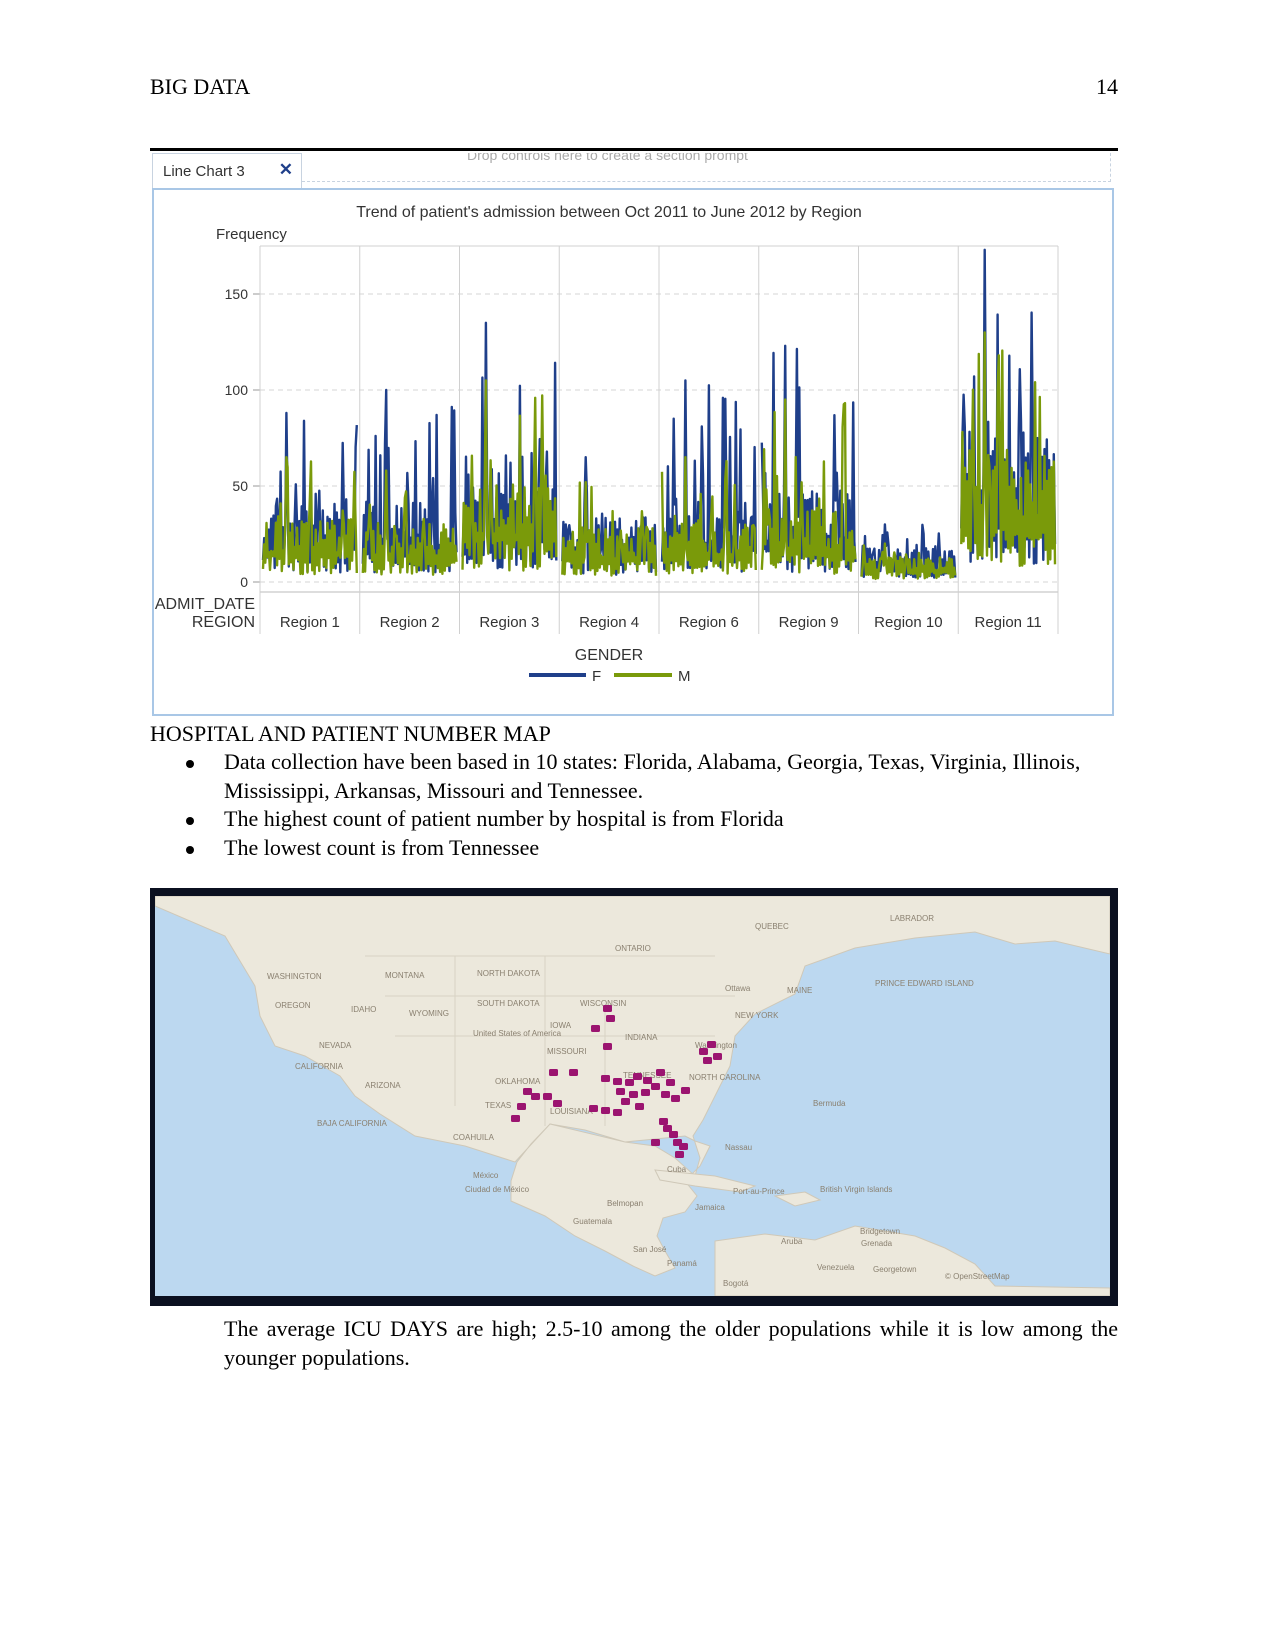 The height and width of the screenshot is (1651, 1275). What do you see at coordinates (709, 622) in the screenshot?
I see `panel-label: Region 6` at bounding box center [709, 622].